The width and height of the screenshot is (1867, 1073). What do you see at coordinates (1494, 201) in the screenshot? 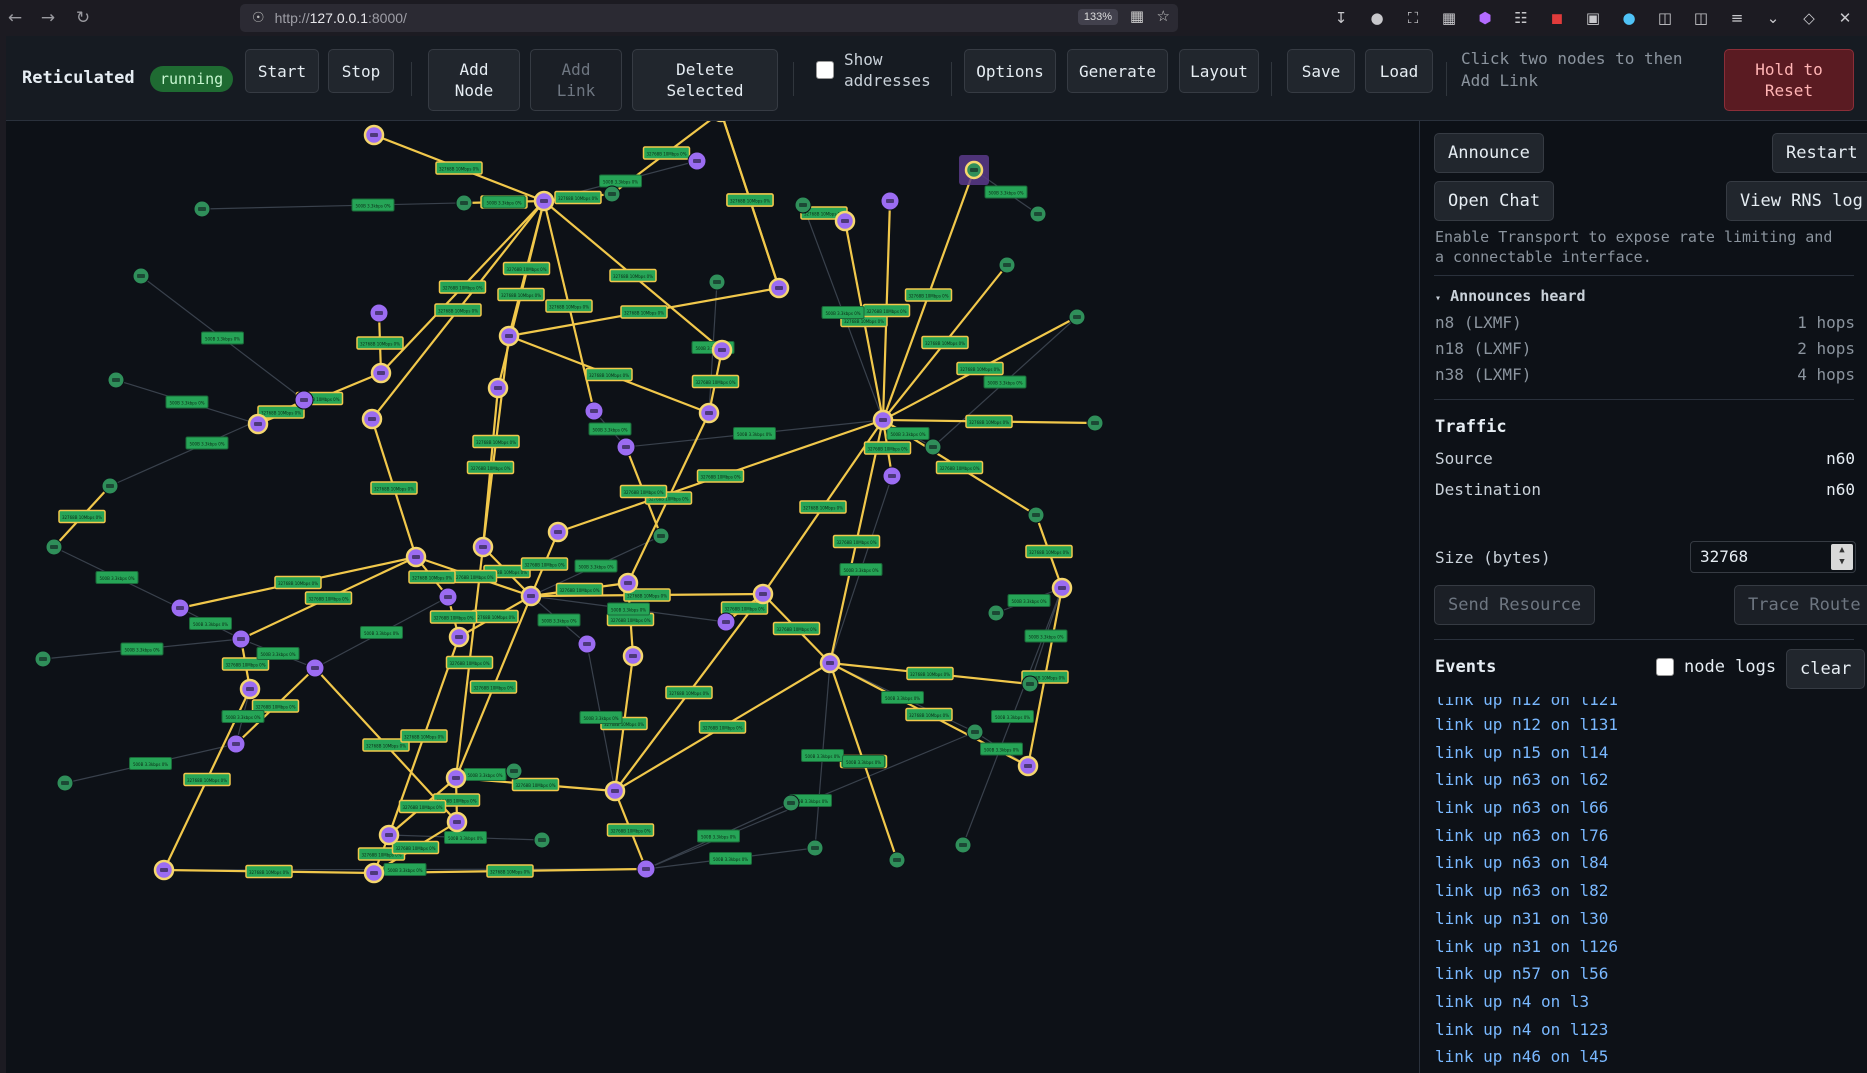
I see `open-chat-button: Open Chat` at bounding box center [1494, 201].